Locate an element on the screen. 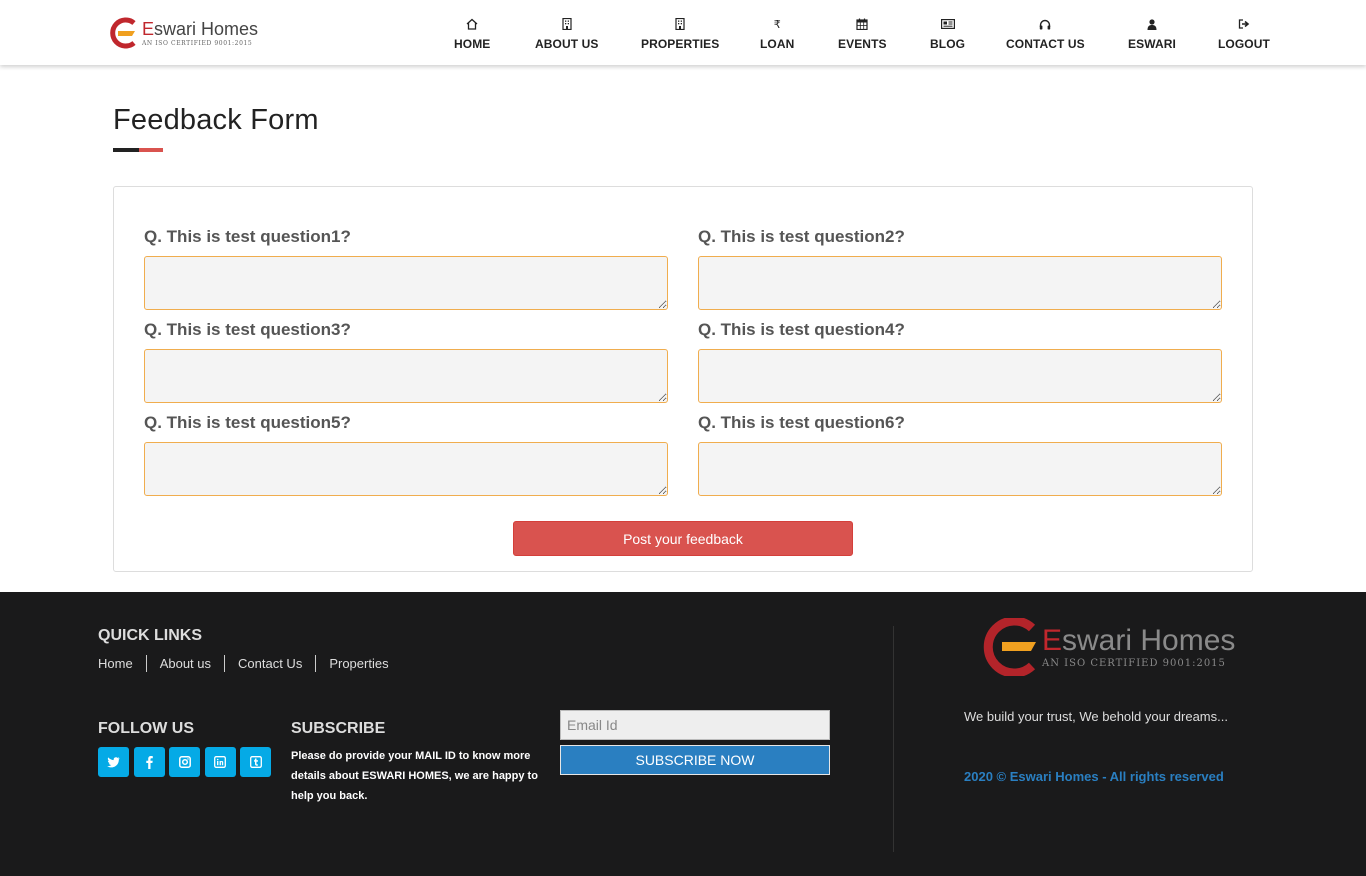  brand-tagline: AN ISO CERTIFIED 9001:2015 is located at coordinates (197, 43).